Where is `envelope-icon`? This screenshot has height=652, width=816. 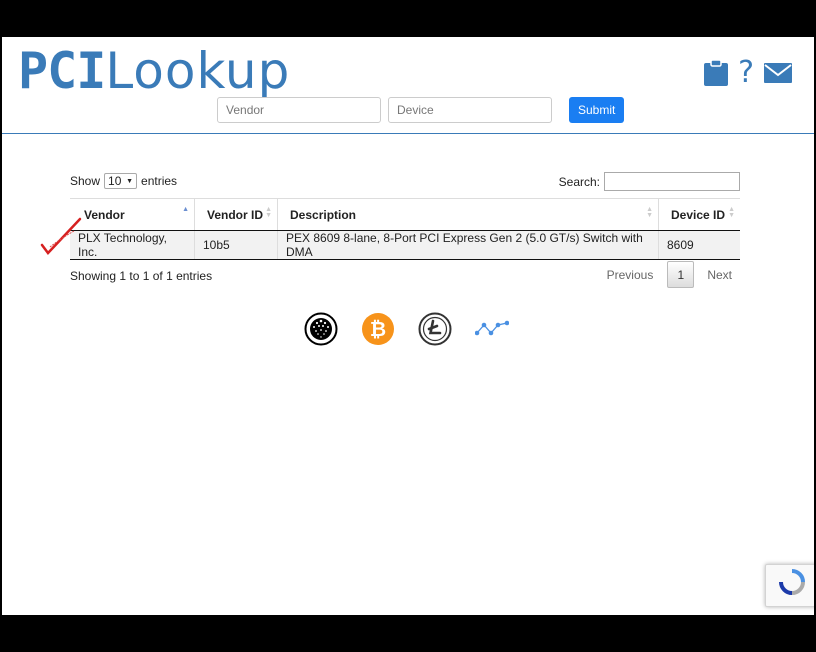 envelope-icon is located at coordinates (778, 73).